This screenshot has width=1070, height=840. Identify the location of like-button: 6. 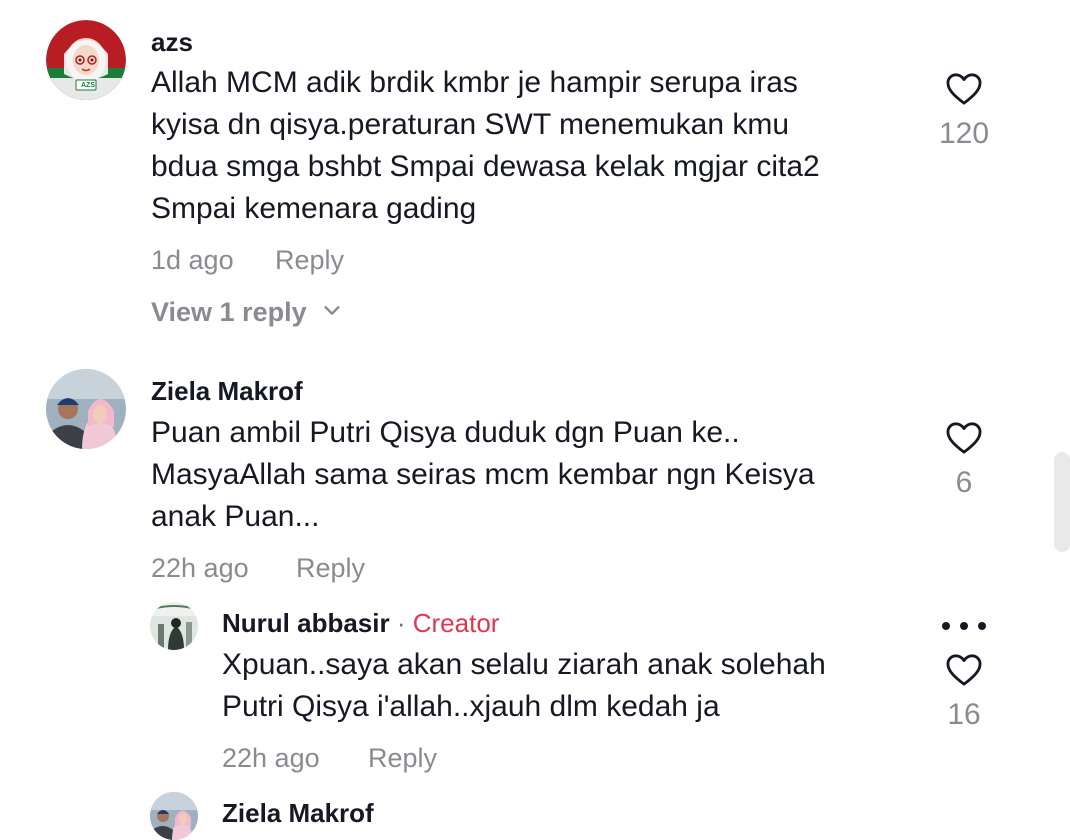
(964, 459).